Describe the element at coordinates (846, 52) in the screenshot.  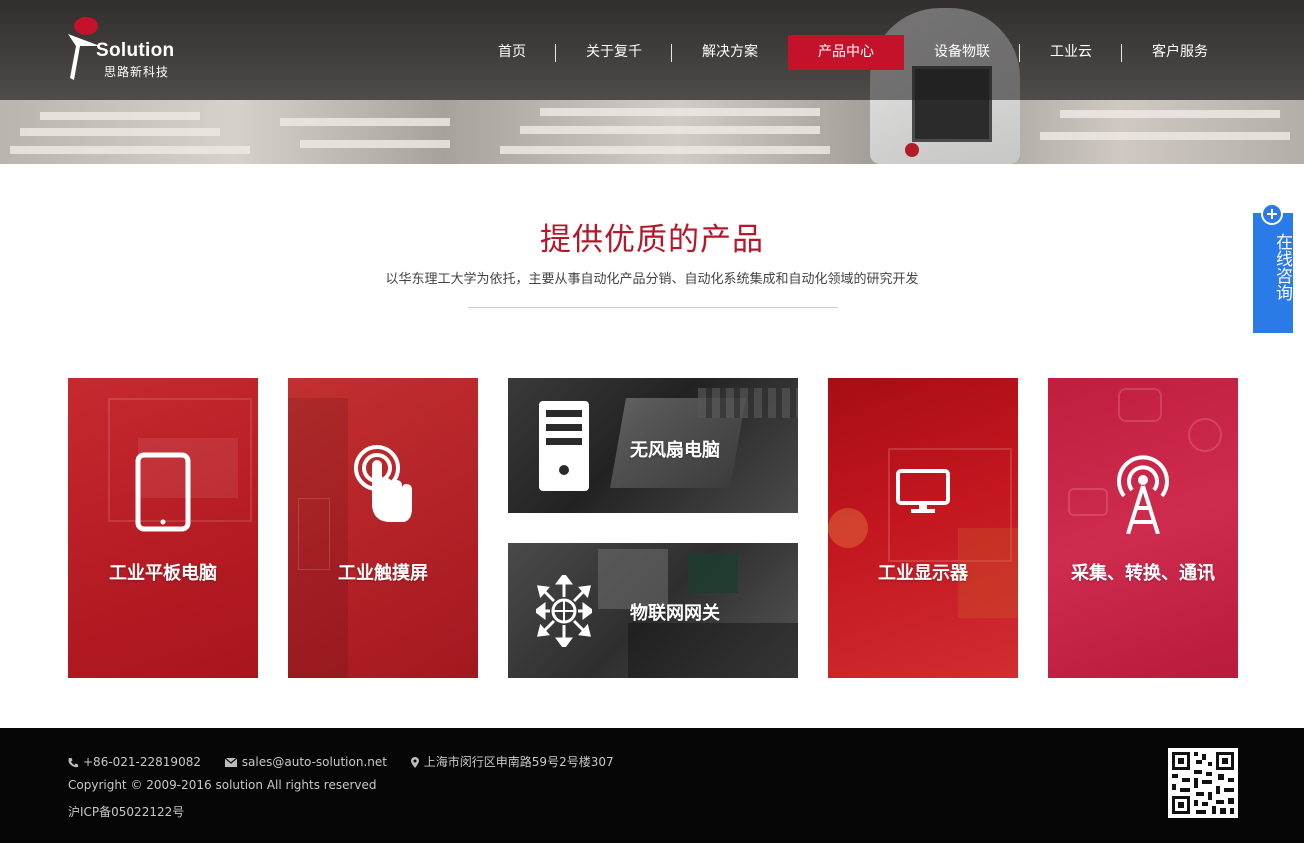
I see `nav-item-products: 产品中心` at that location.